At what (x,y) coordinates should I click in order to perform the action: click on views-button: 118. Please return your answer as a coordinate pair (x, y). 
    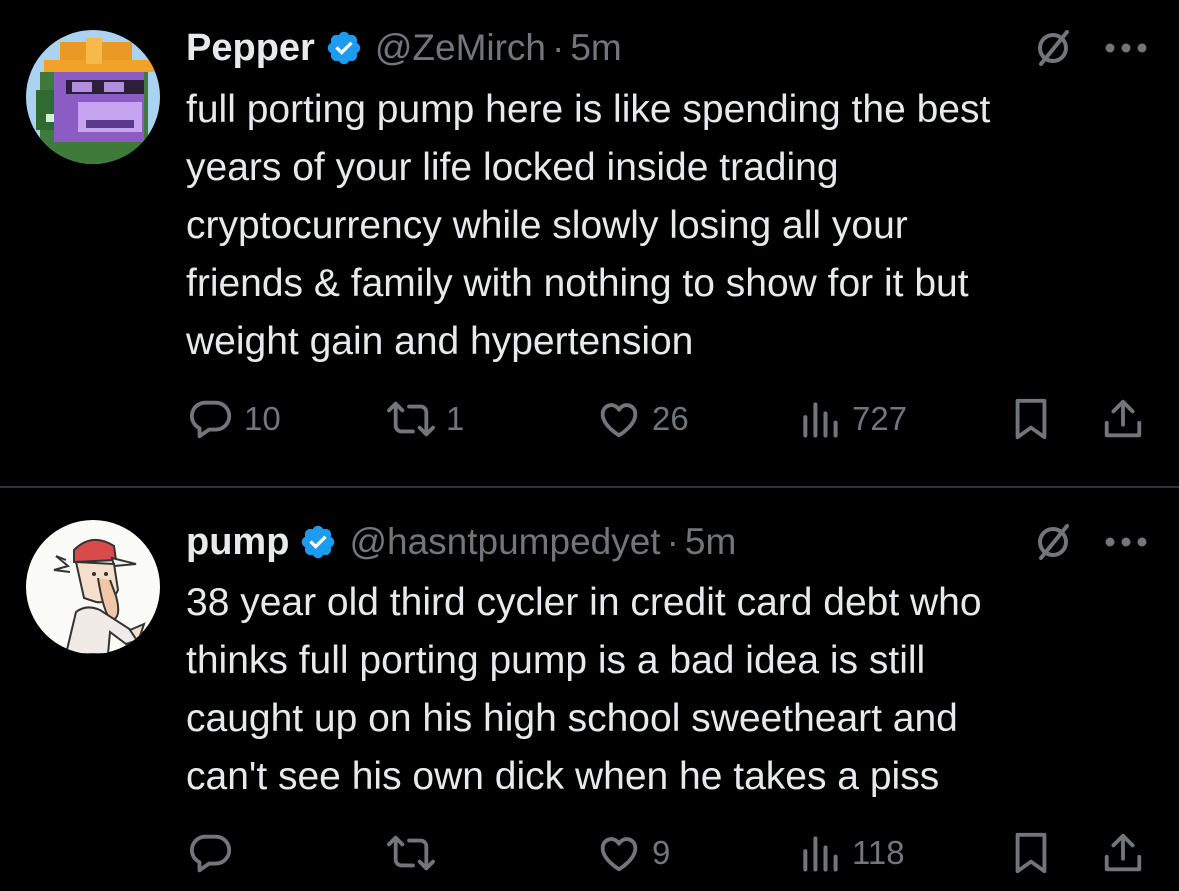
    Looking at the image, I should click on (851, 853).